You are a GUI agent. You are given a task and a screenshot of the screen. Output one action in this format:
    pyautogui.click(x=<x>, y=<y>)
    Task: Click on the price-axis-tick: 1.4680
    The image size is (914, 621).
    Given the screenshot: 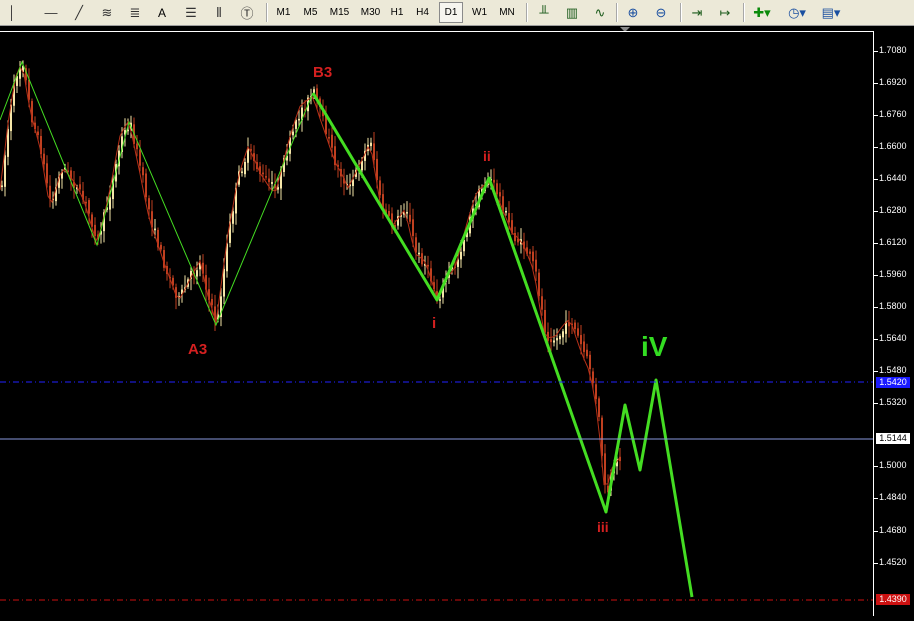 What is the action you would take?
    pyautogui.click(x=893, y=530)
    